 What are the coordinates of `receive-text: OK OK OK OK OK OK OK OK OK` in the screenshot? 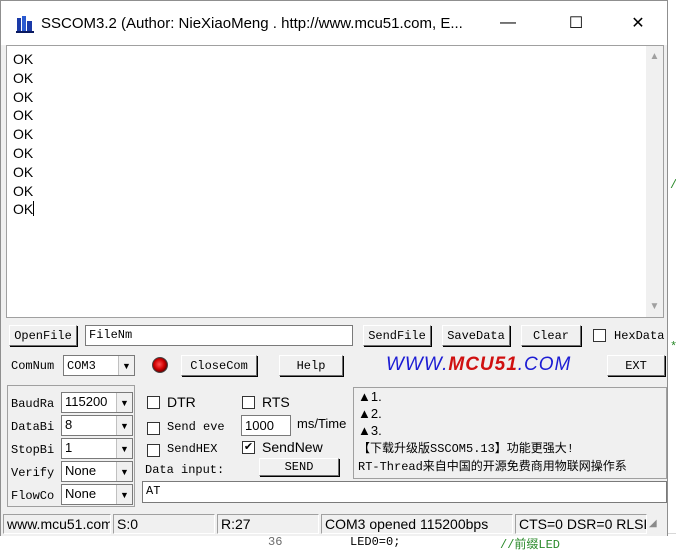 It's located at (24, 134).